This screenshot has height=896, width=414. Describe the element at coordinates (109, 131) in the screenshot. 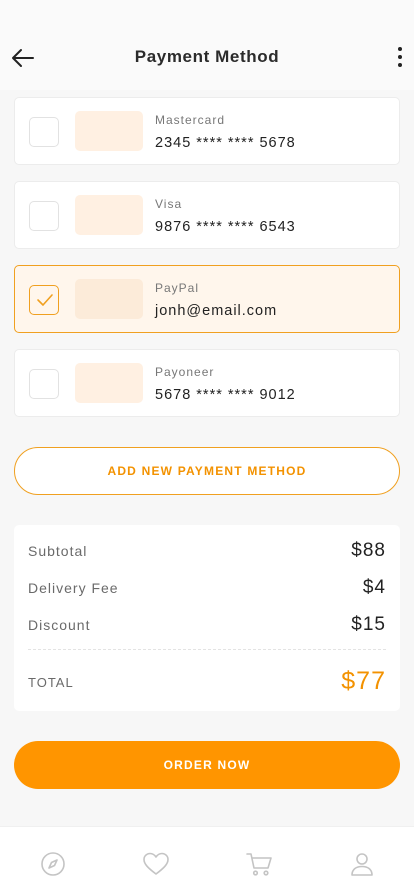

I see `mastercard-logo-placeholder` at that location.